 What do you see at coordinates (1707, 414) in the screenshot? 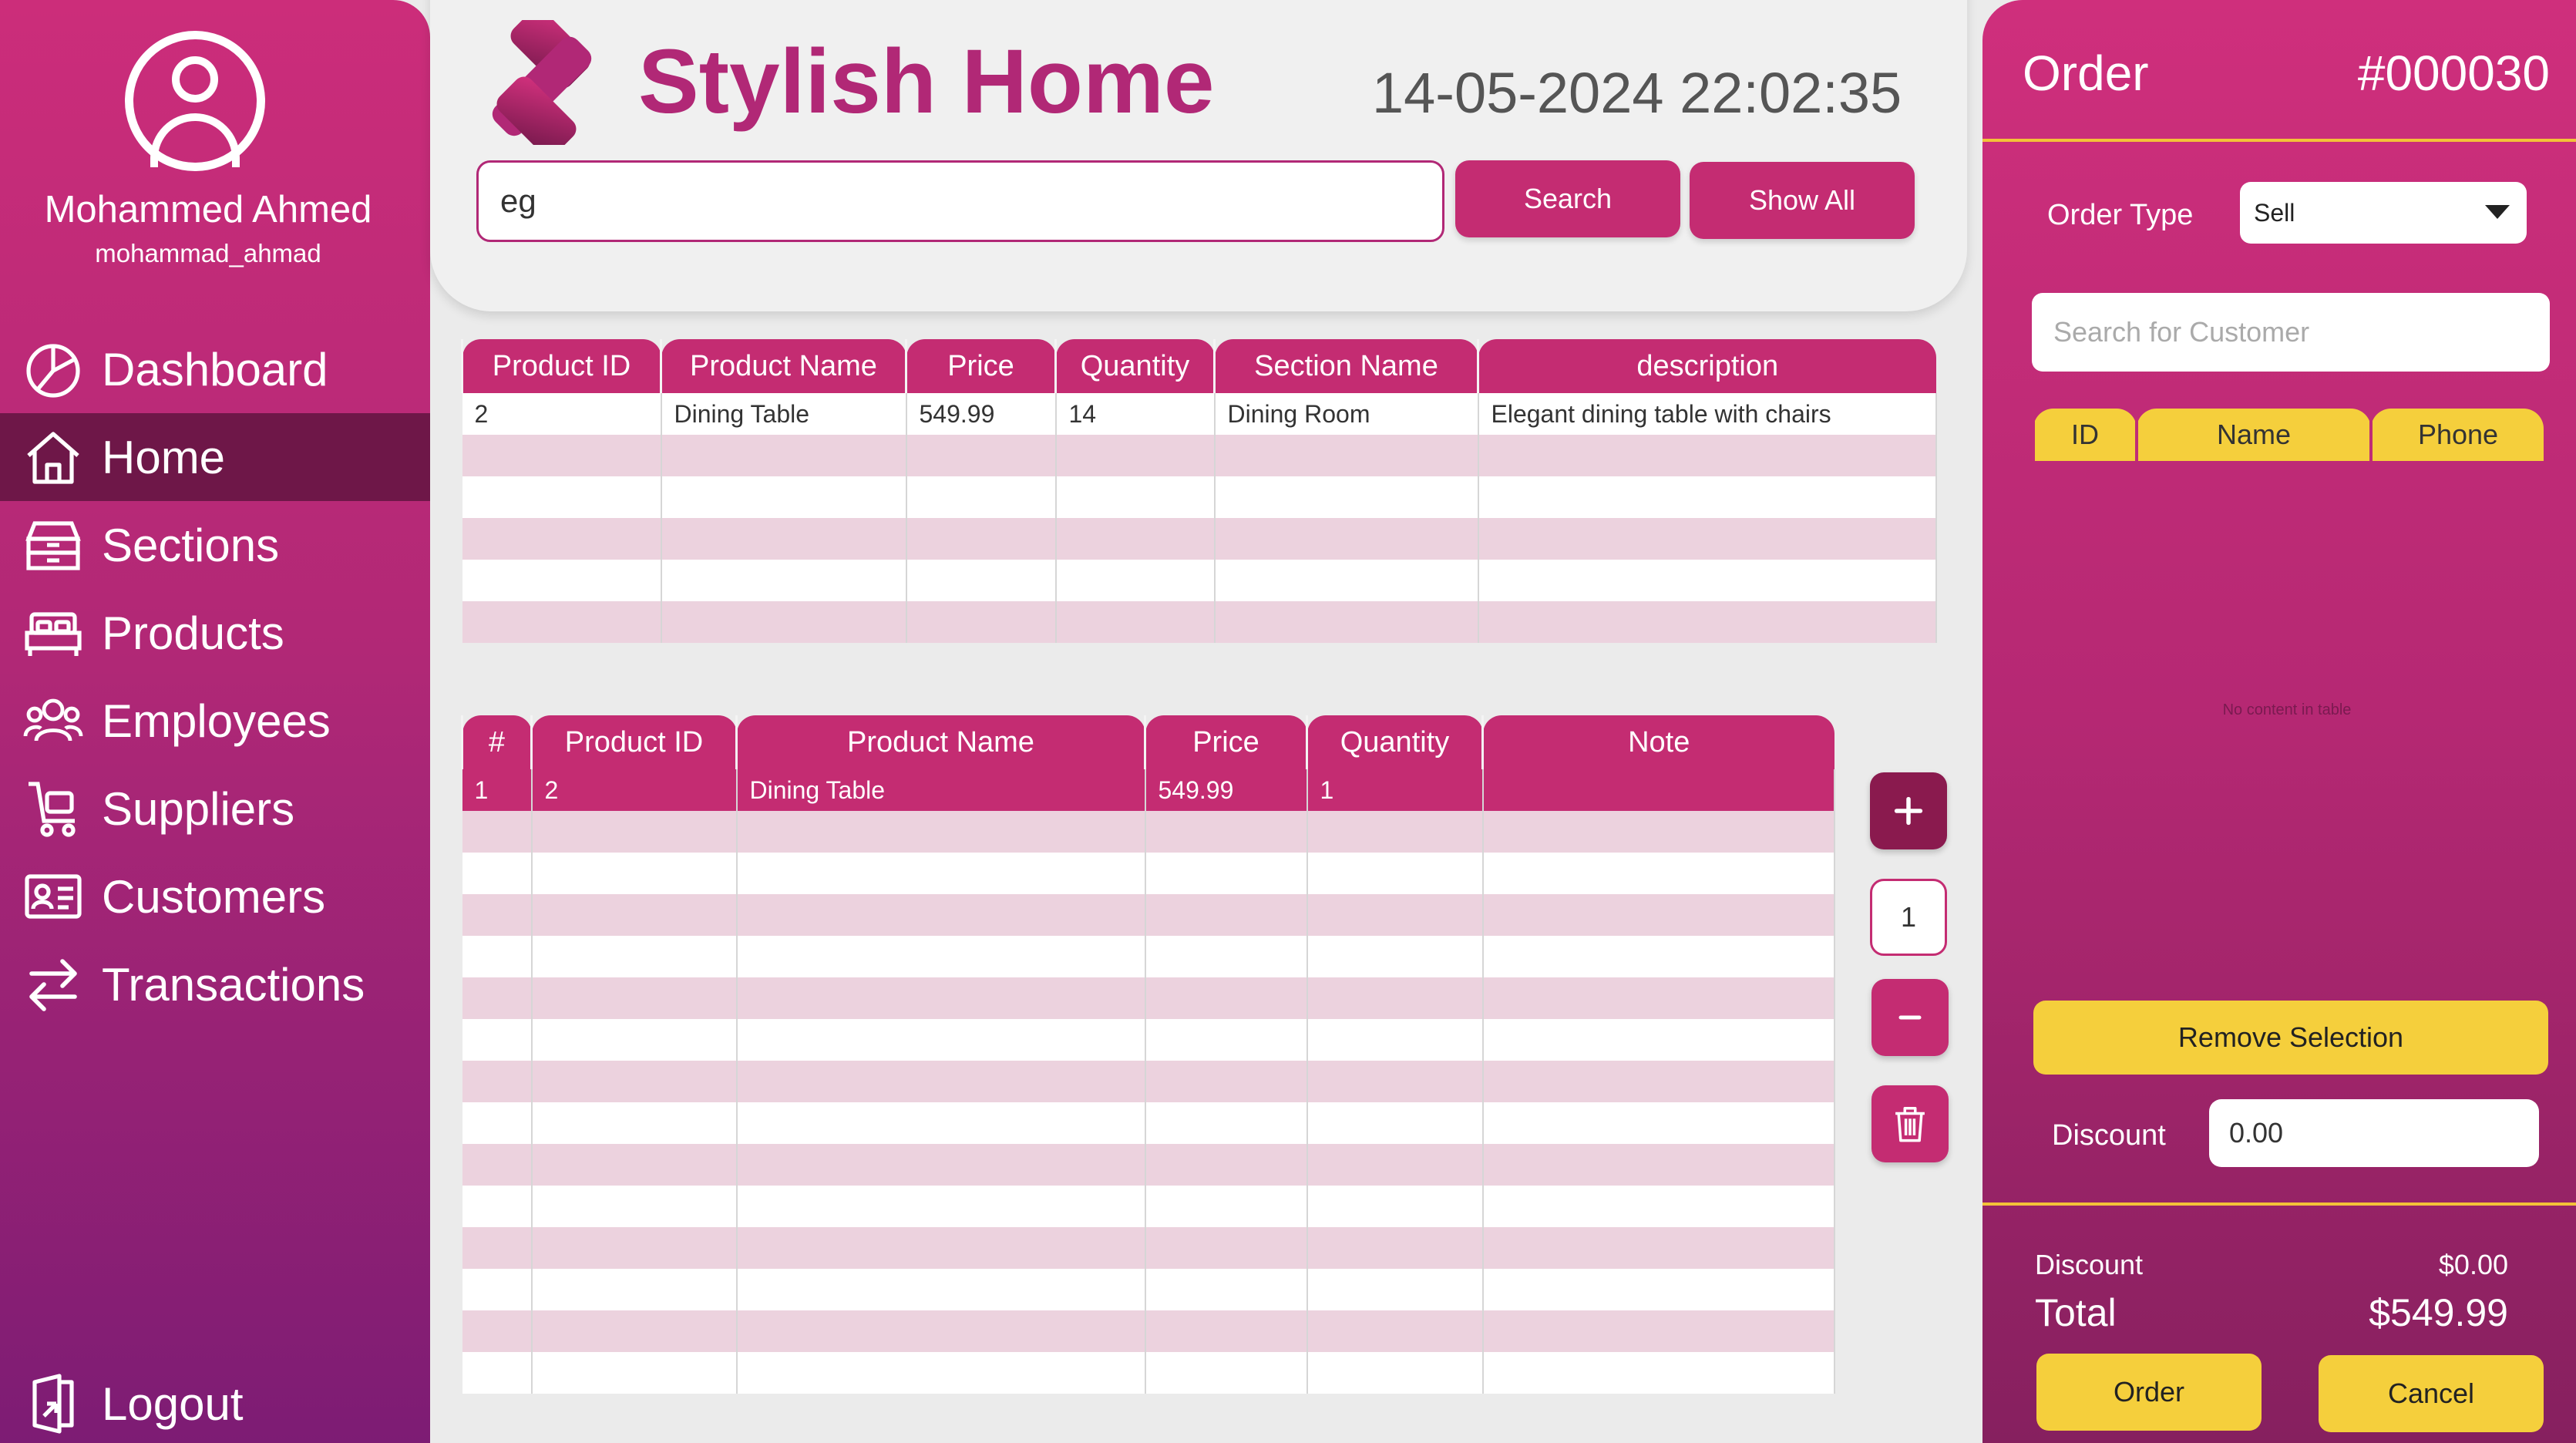
I see `table-cell: Elegant dining table with chairs` at bounding box center [1707, 414].